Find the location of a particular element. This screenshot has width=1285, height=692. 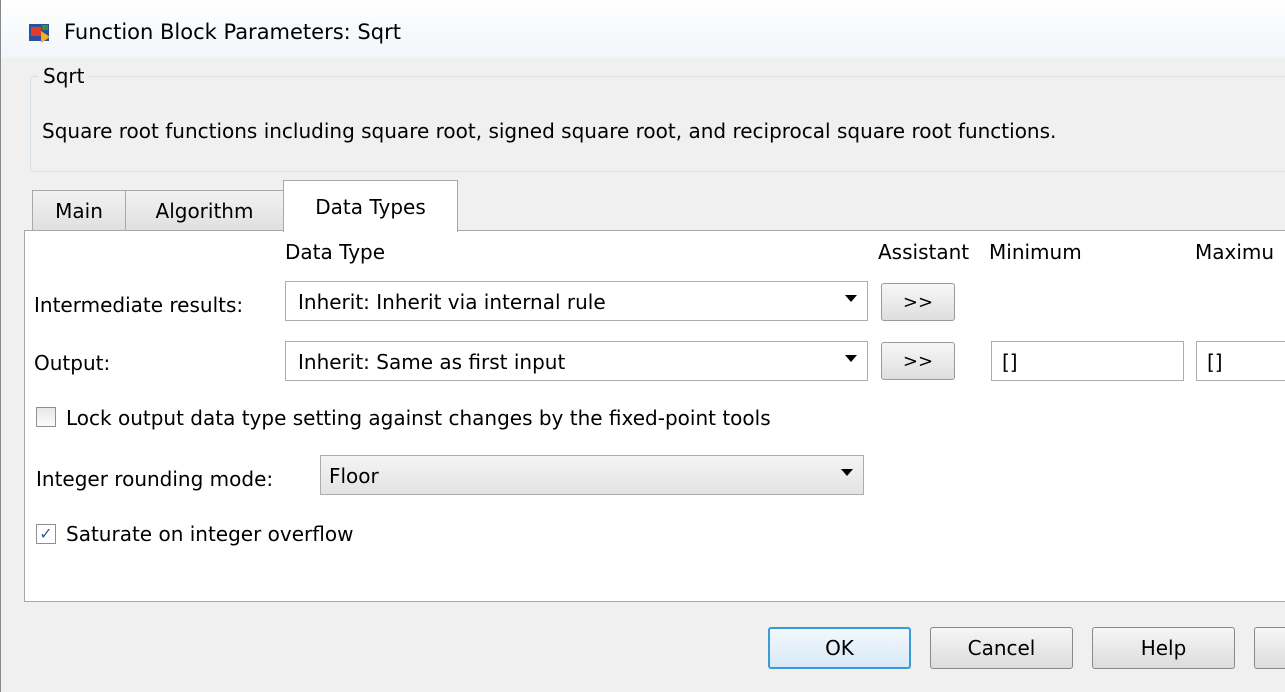

column-header-maximum: Maximu is located at coordinates (1235, 252).